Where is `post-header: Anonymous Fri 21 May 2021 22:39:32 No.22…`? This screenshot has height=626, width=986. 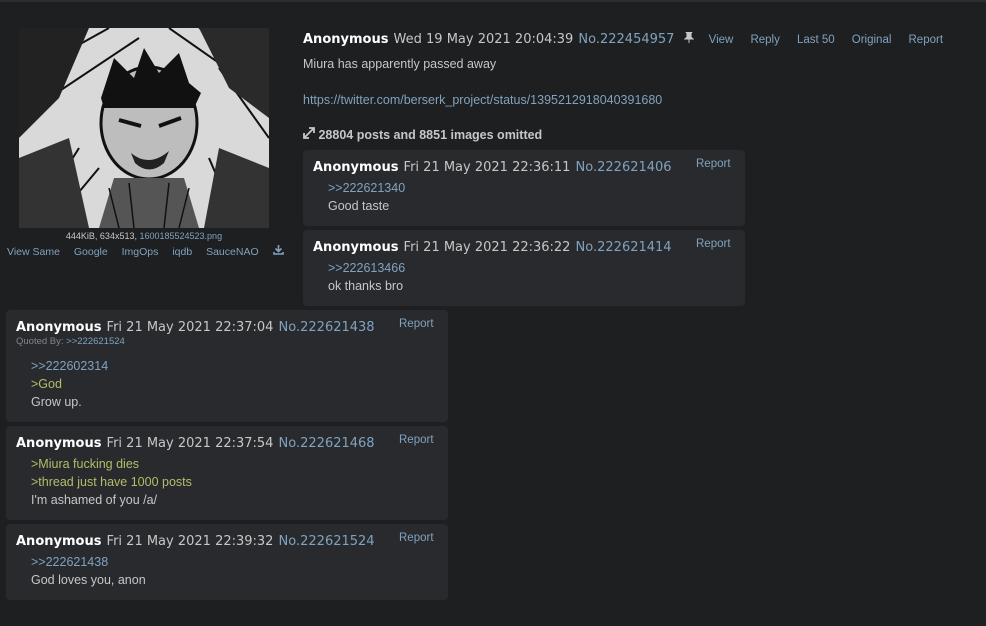
post-header: Anonymous Fri 21 May 2021 22:39:32 No.22… is located at coordinates (195, 539).